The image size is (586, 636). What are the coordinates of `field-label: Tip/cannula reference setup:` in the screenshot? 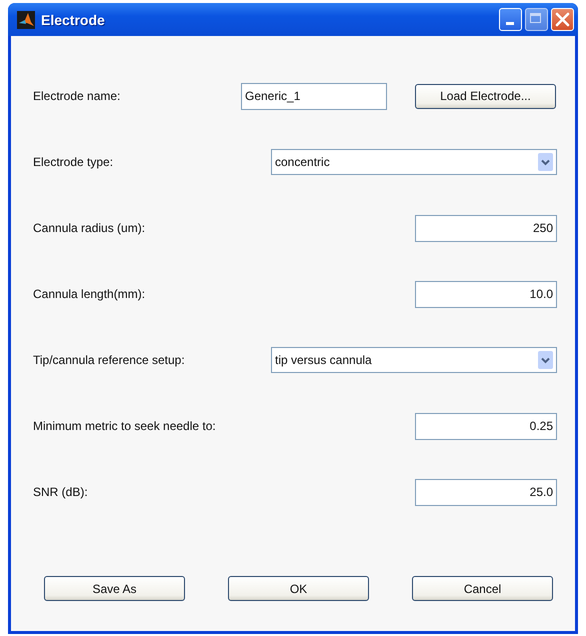 It's located at (109, 360).